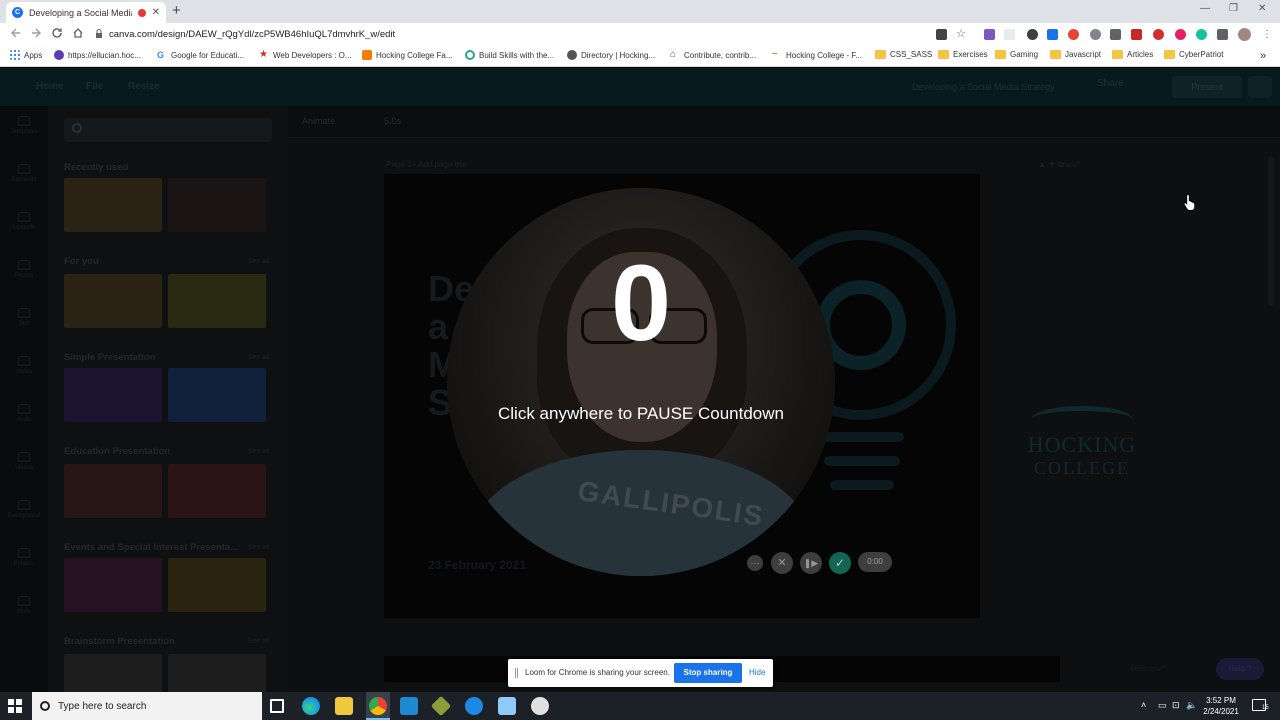 The width and height of the screenshot is (1280, 720). Describe the element at coordinates (811, 563) in the screenshot. I see `loom-pause-button: ❚▶` at that location.